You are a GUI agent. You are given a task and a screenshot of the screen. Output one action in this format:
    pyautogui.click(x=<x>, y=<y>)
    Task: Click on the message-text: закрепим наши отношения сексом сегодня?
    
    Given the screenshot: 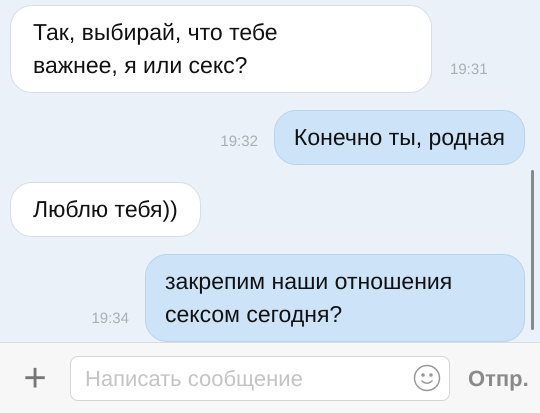 What is the action you would take?
    pyautogui.click(x=309, y=298)
    